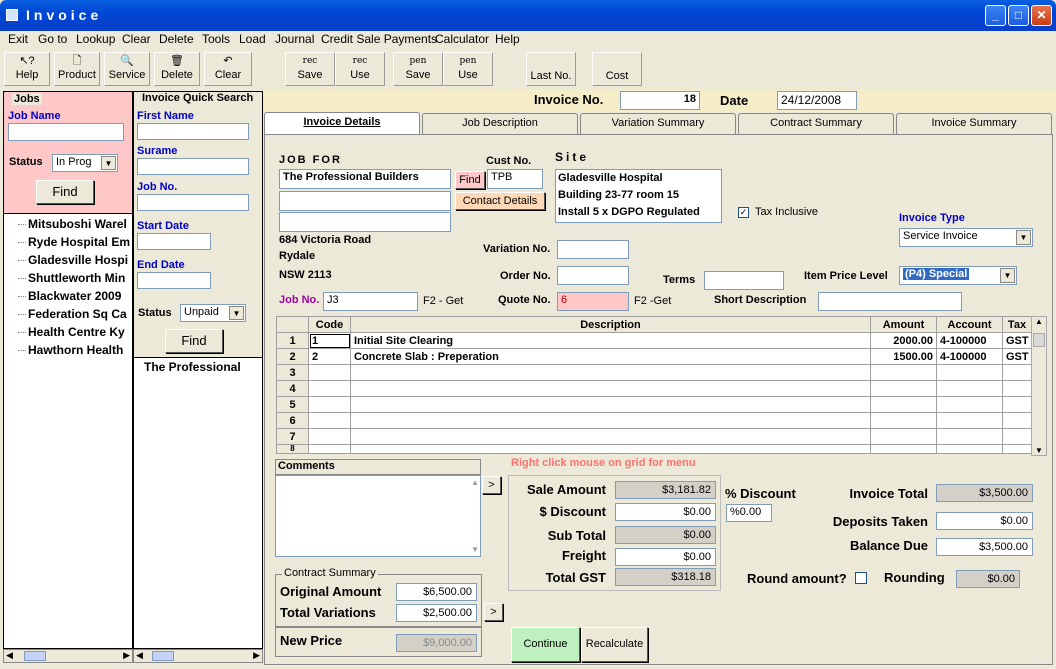 This screenshot has height=669, width=1056. What do you see at coordinates (18, 39) in the screenshot?
I see `menu-exit: Exit` at bounding box center [18, 39].